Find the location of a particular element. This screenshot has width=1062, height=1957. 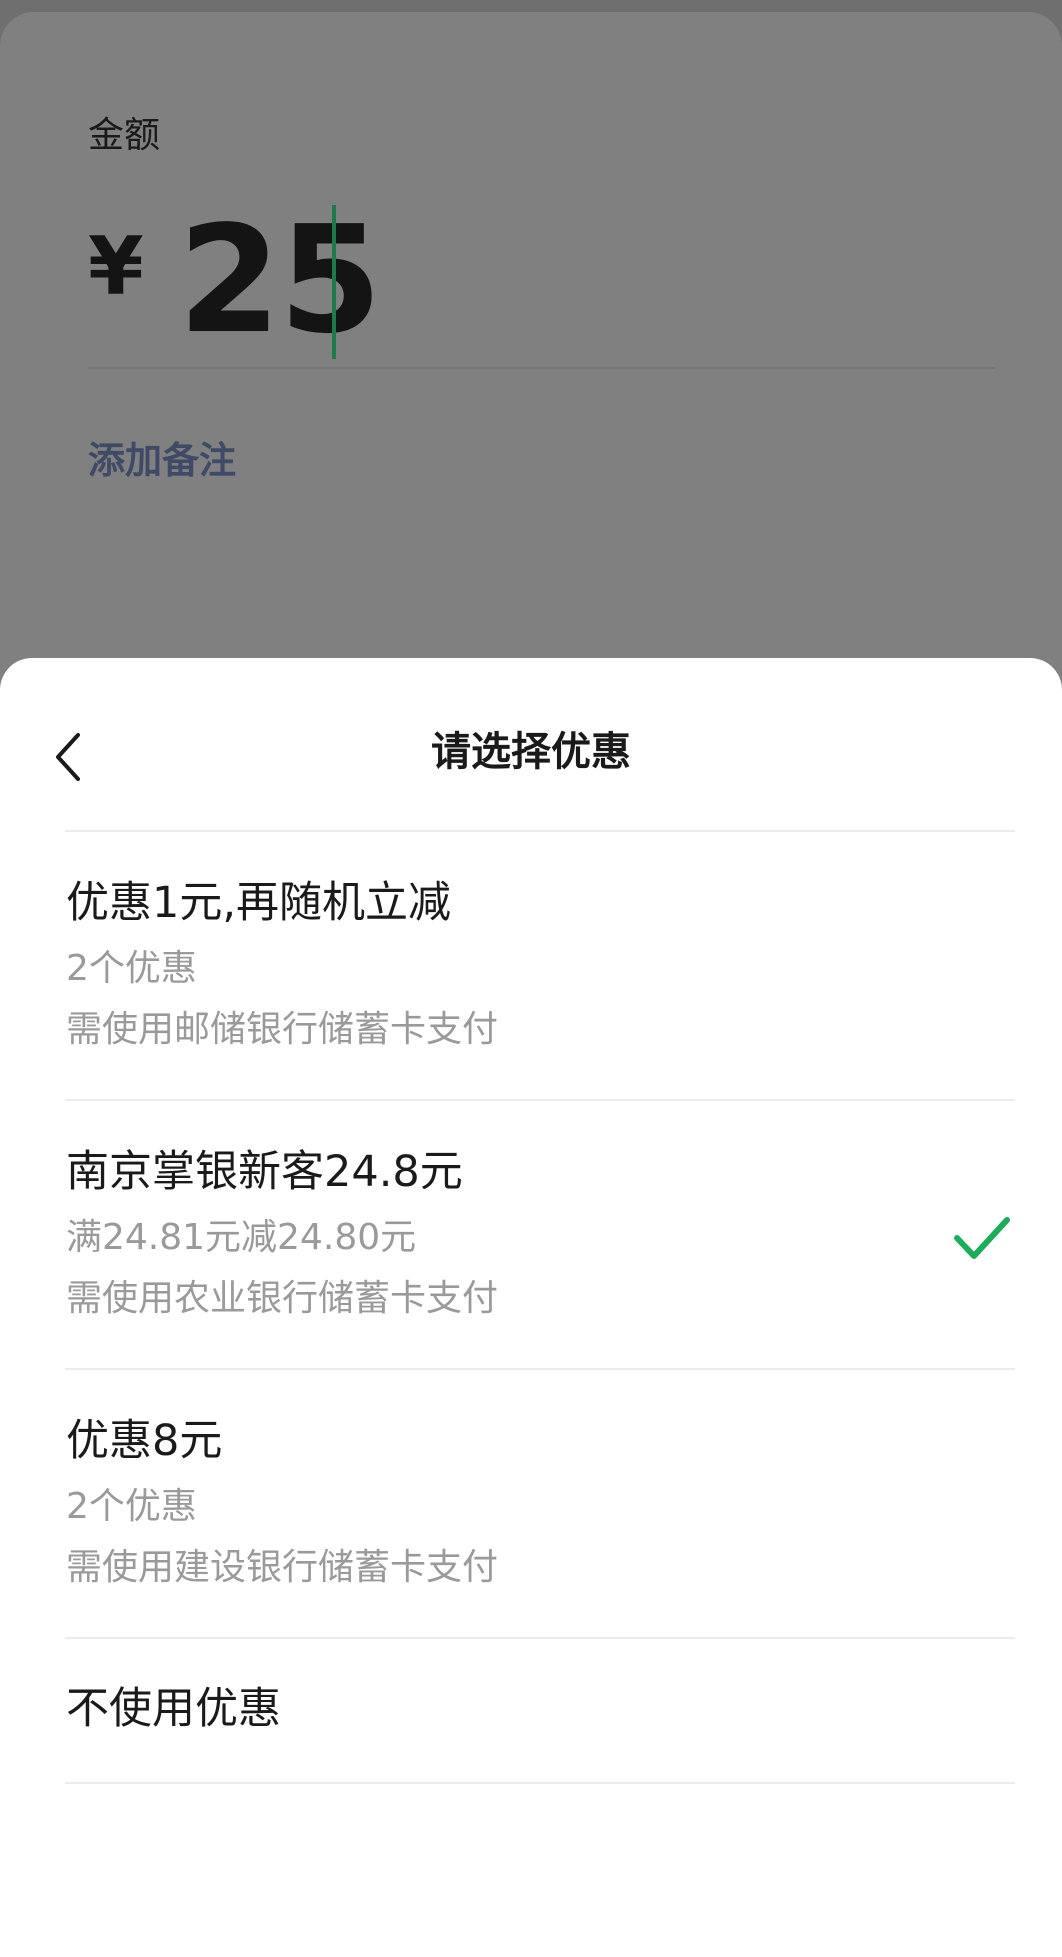

checkmark-icon is located at coordinates (982, 1238).